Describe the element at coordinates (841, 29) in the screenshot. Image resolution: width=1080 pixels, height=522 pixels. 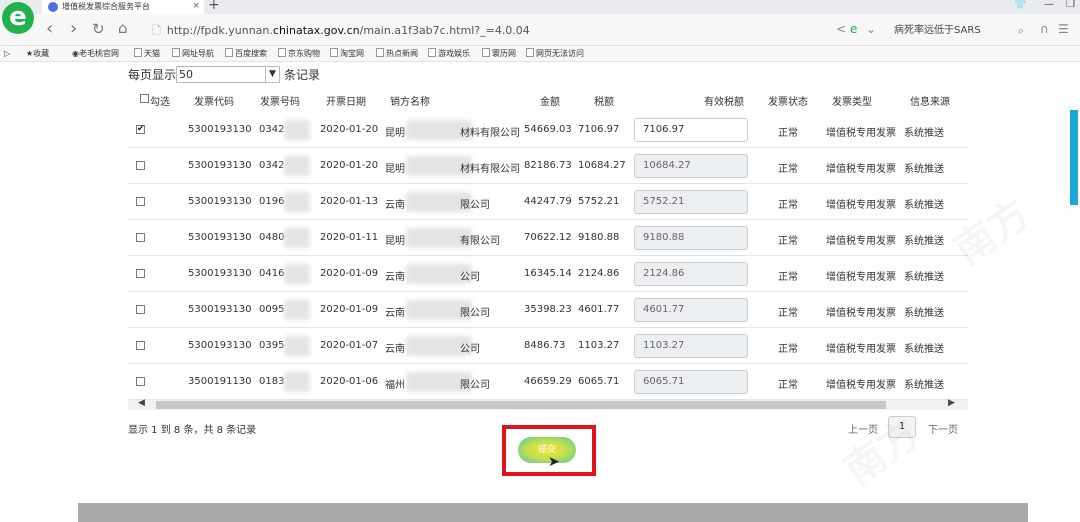
I see `share-icon: <` at that location.